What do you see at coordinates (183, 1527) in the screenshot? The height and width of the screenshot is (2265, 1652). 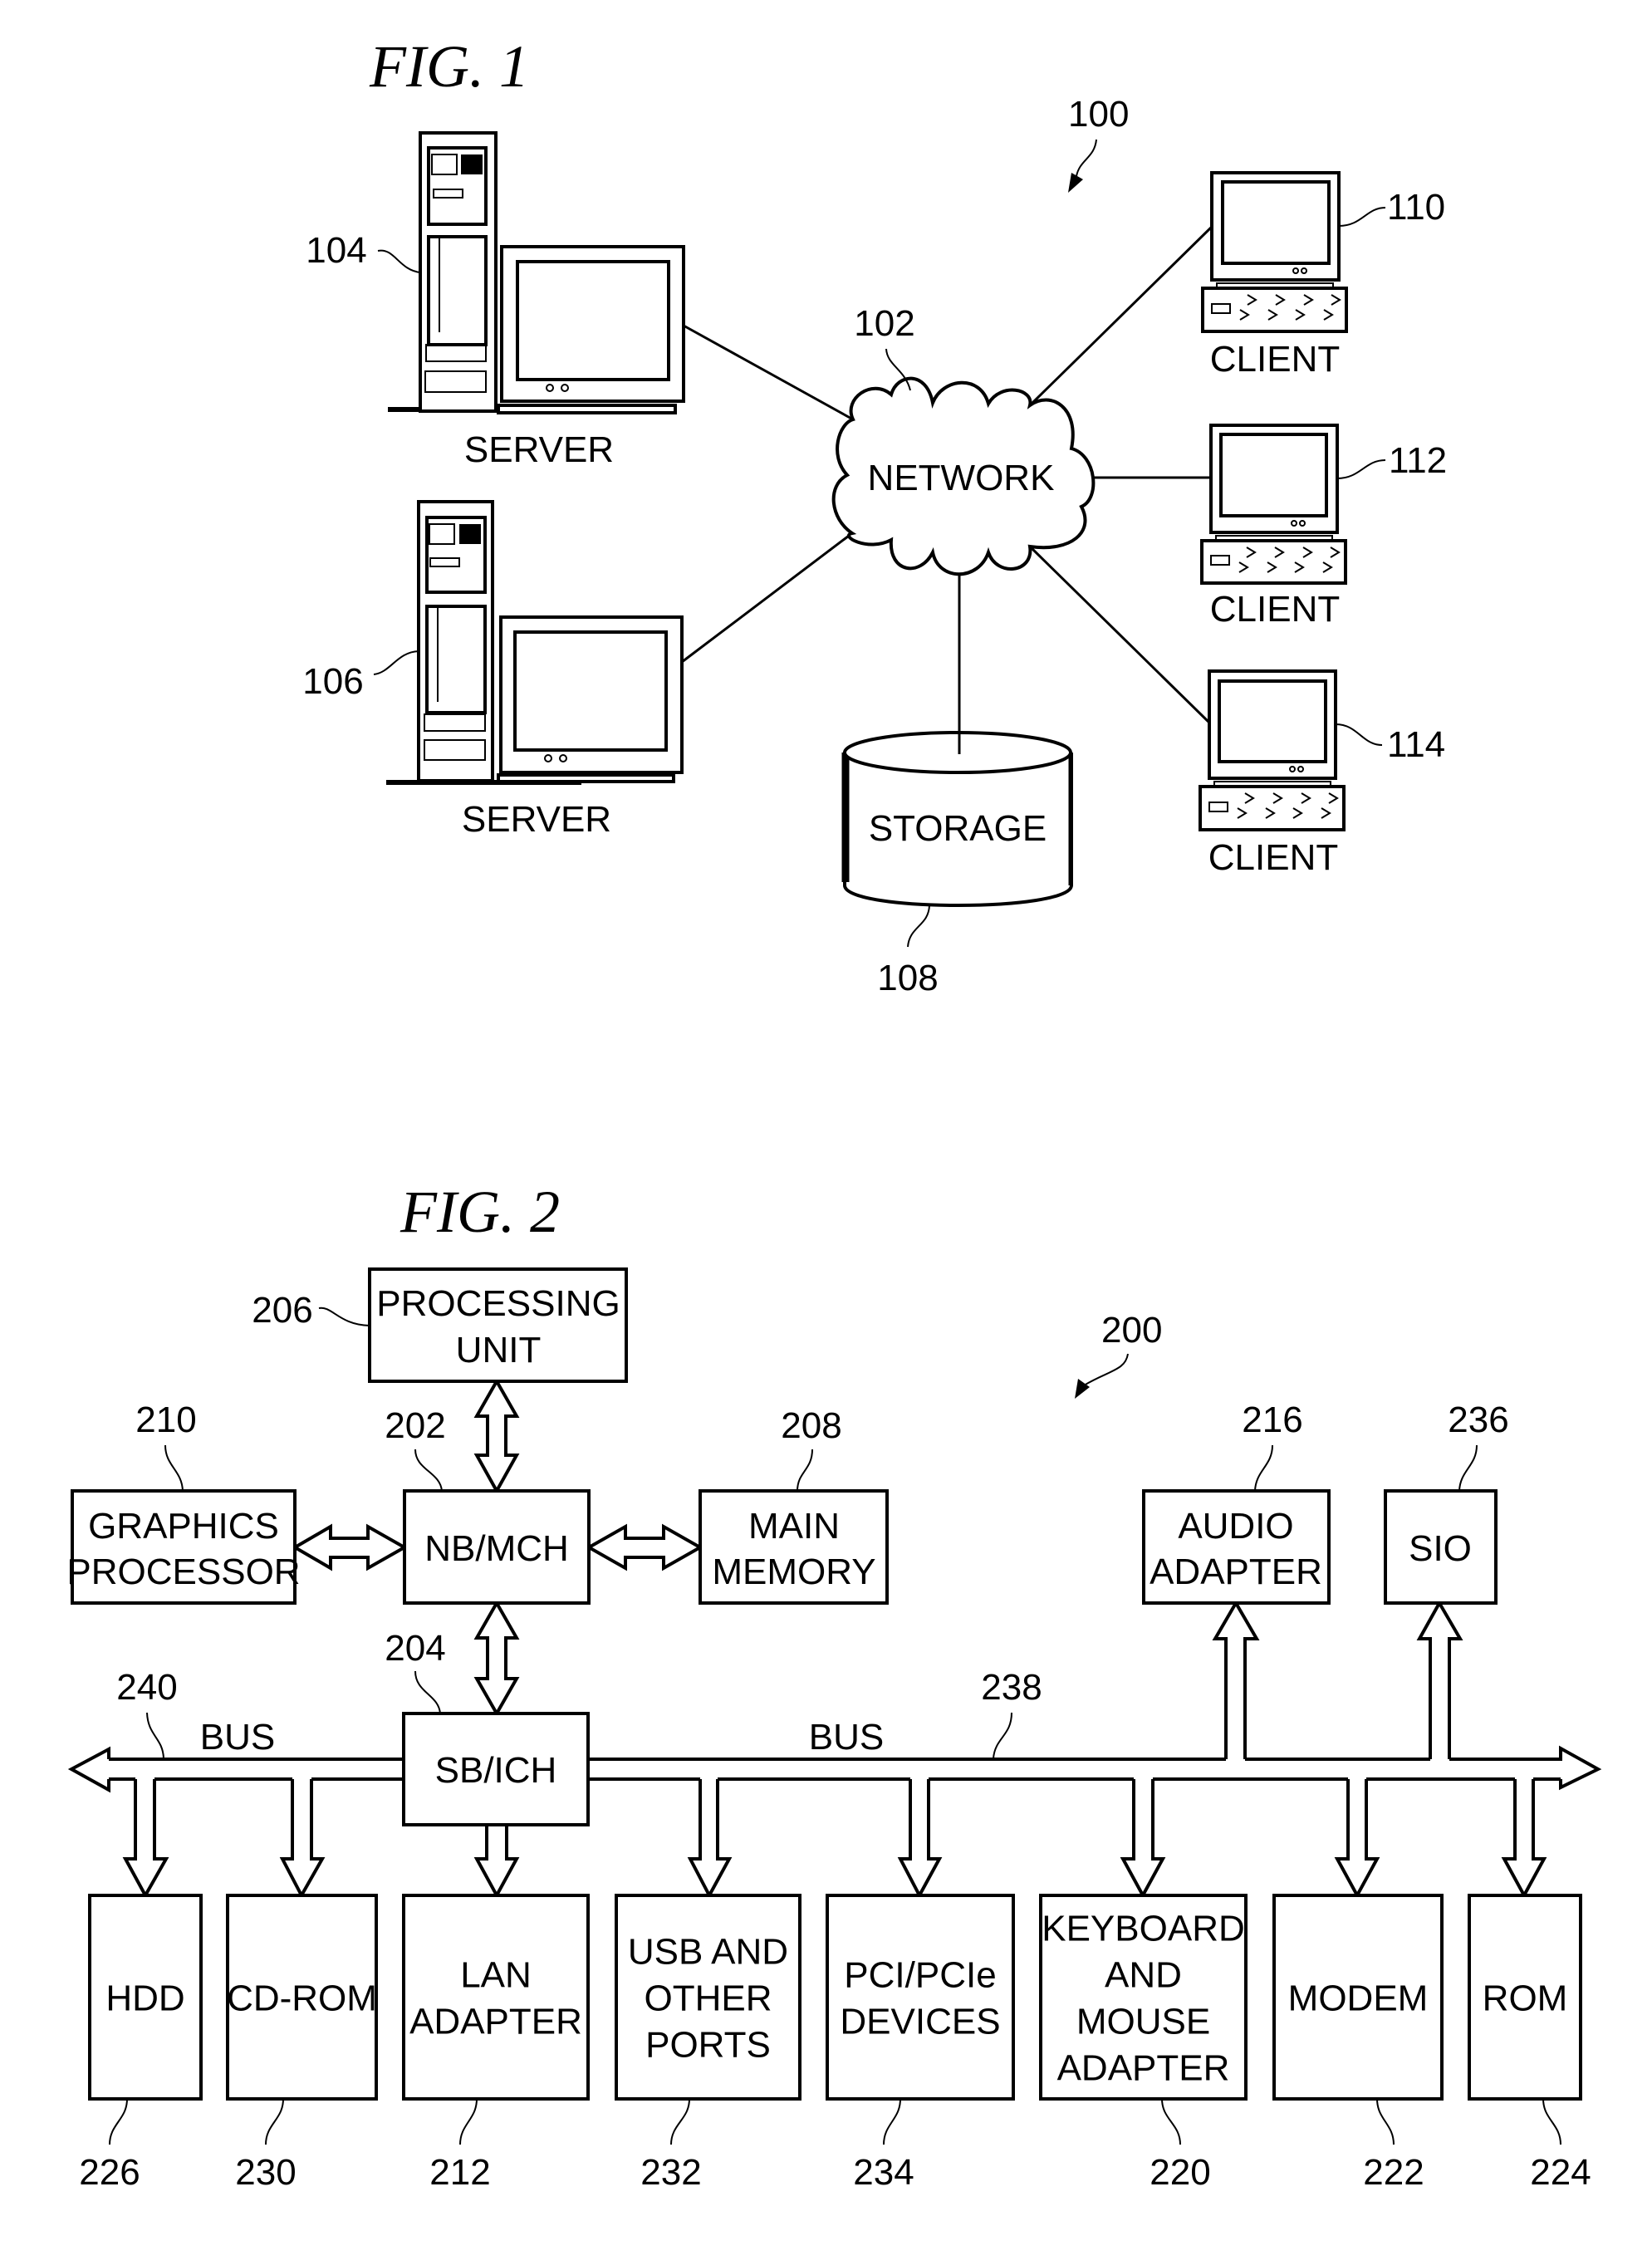 I see `graphics-line1: GRAPHICS` at bounding box center [183, 1527].